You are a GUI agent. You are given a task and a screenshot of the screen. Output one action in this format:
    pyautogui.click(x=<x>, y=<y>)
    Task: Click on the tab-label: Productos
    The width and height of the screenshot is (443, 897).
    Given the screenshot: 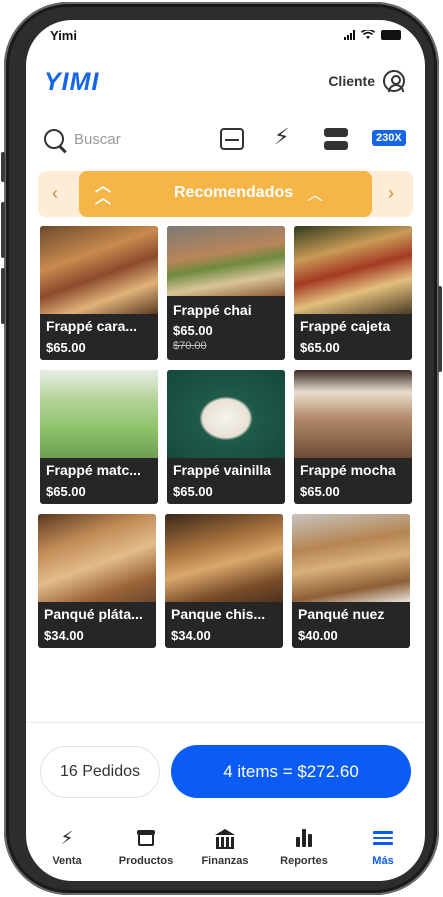 What is the action you would take?
    pyautogui.click(x=146, y=861)
    